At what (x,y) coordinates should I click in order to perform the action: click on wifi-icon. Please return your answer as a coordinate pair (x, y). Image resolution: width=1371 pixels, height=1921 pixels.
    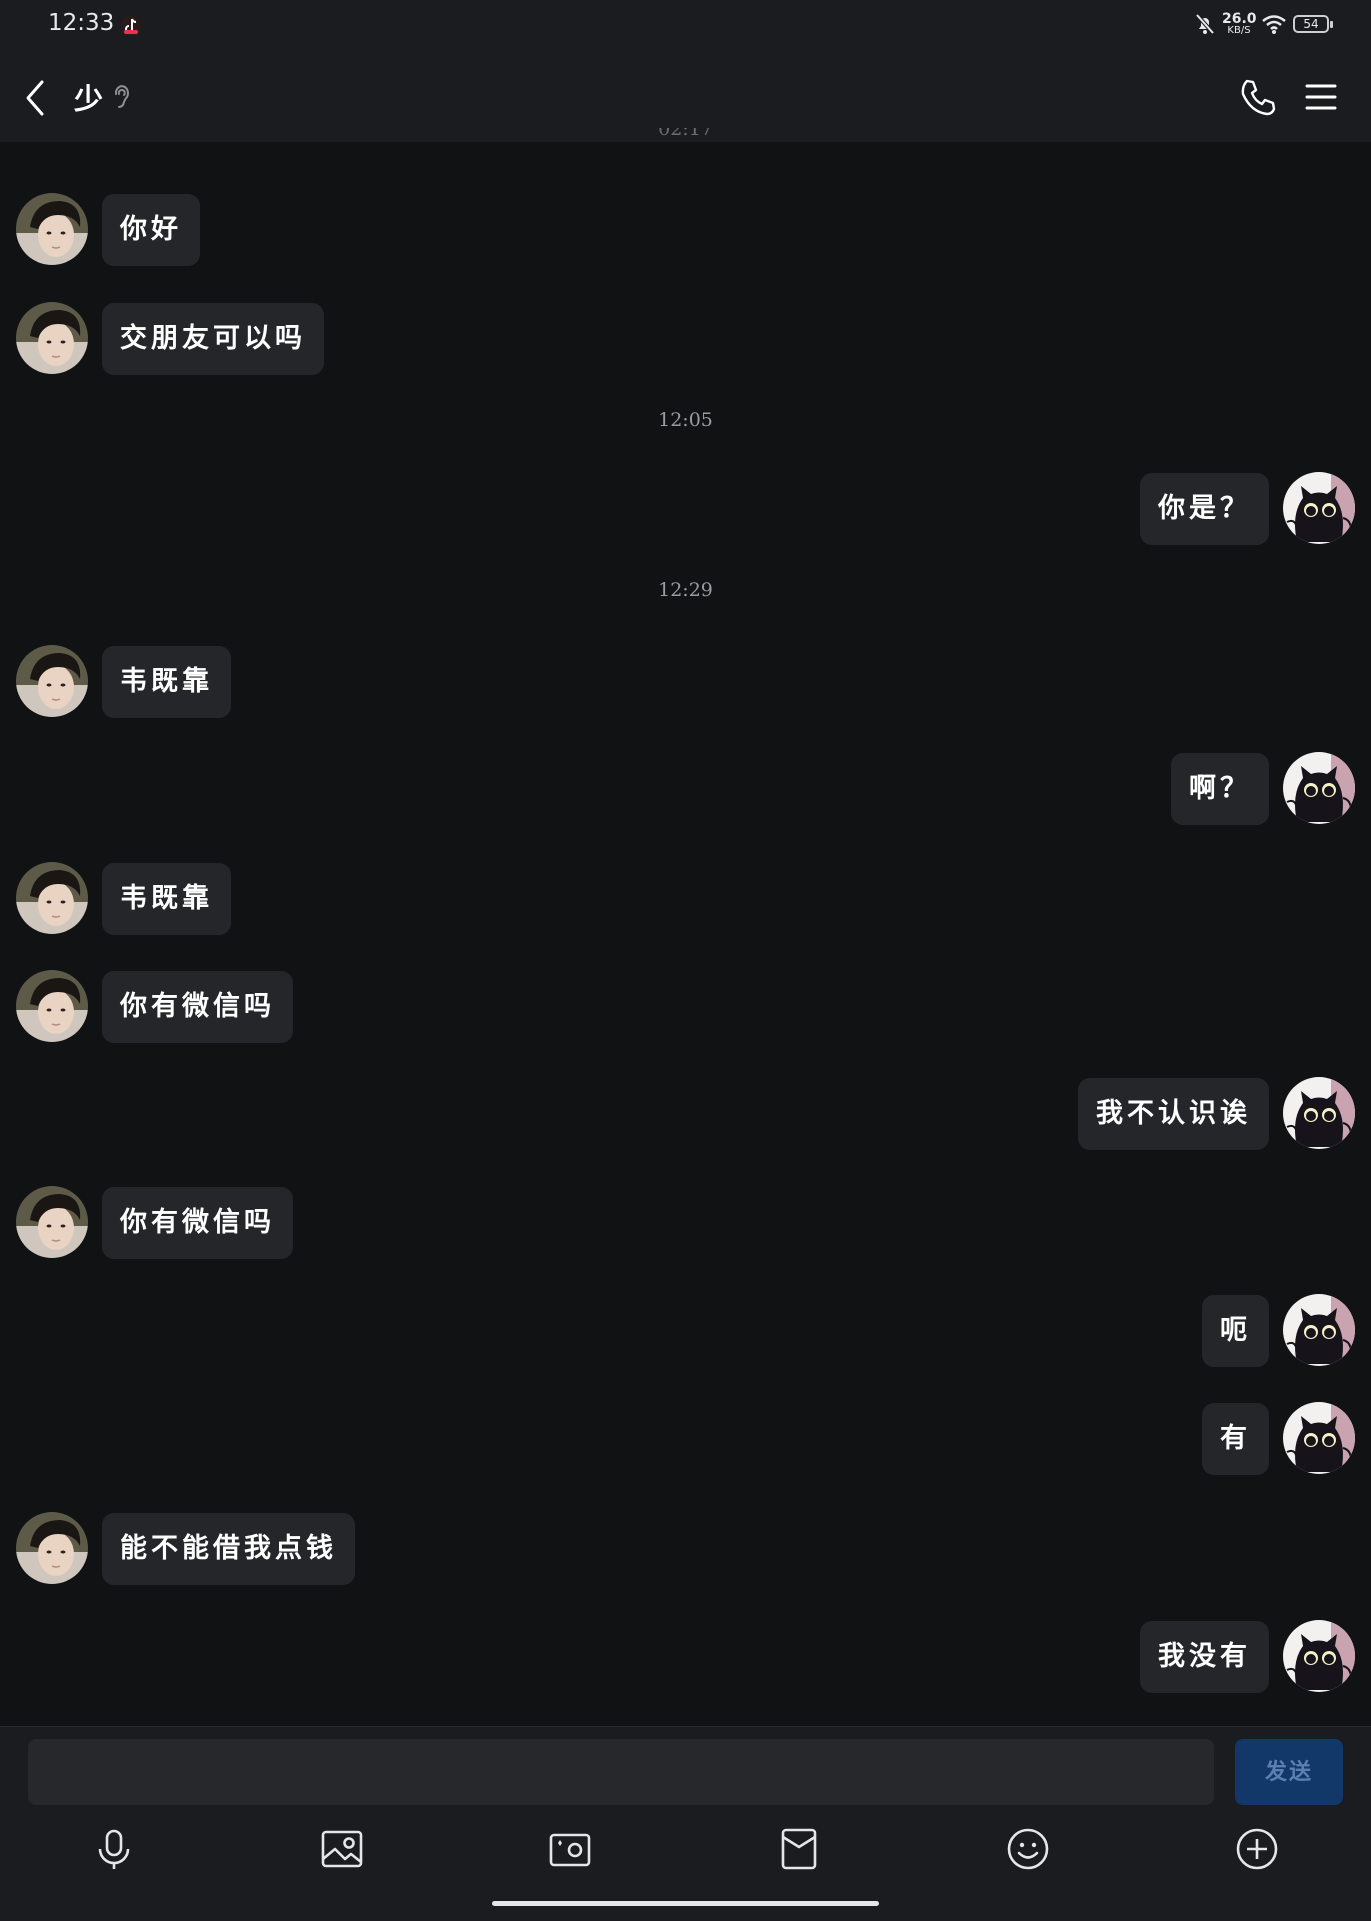
    Looking at the image, I should click on (1274, 24).